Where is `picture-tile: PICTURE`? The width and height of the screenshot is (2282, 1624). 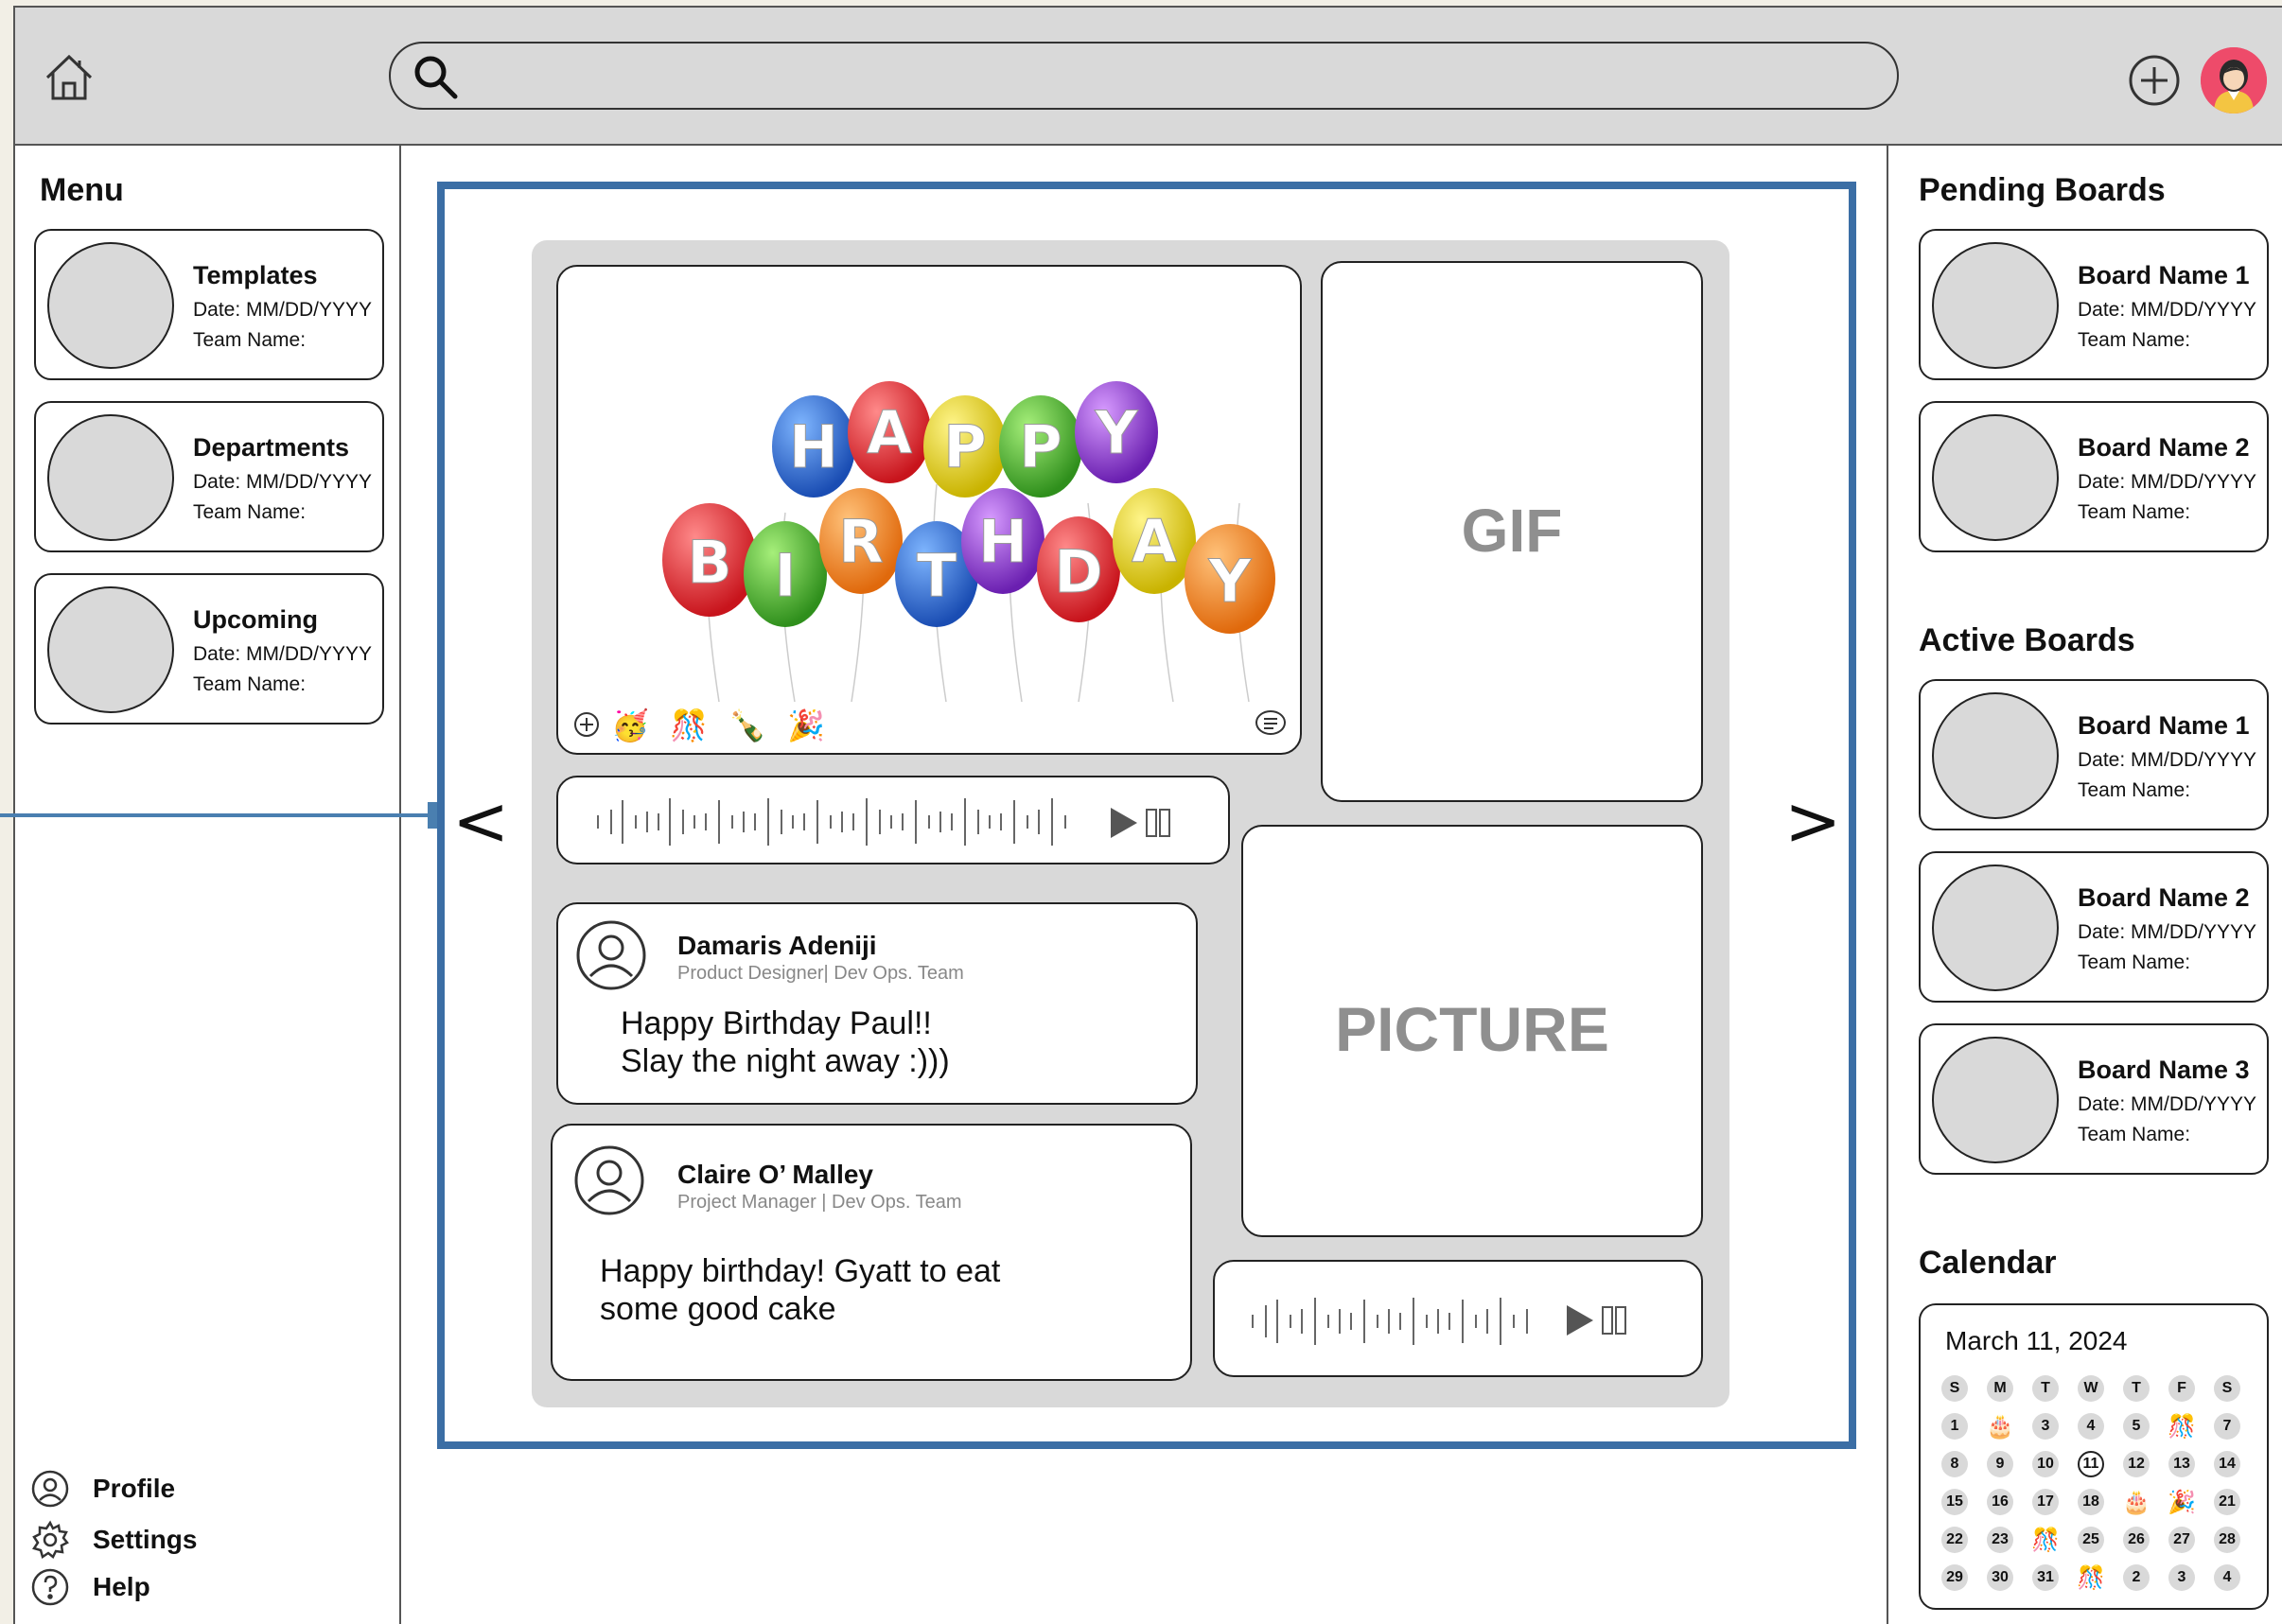 picture-tile: PICTURE is located at coordinates (1472, 1031).